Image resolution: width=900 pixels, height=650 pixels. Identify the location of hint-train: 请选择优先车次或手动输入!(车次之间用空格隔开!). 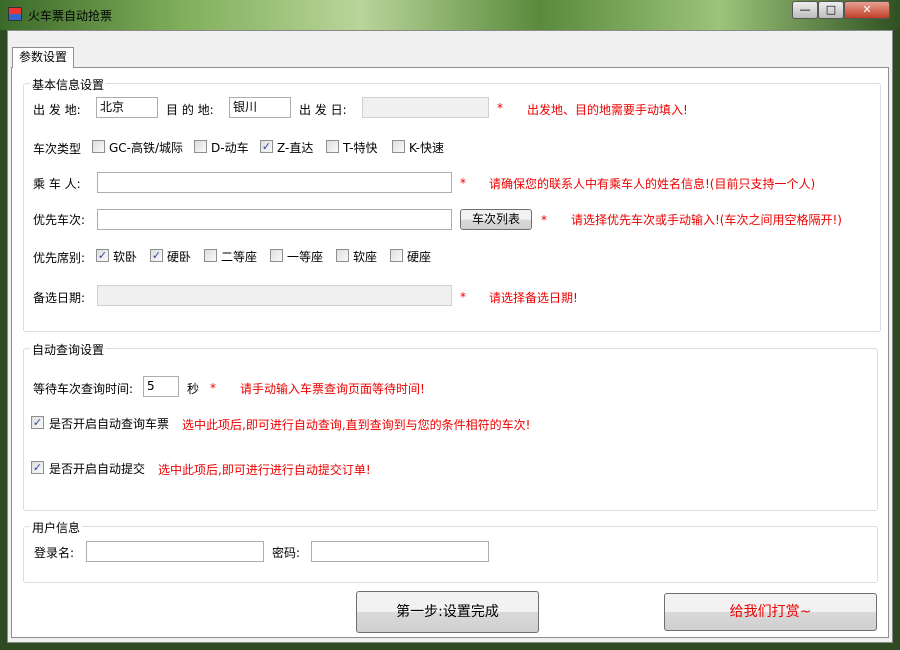
(706, 220).